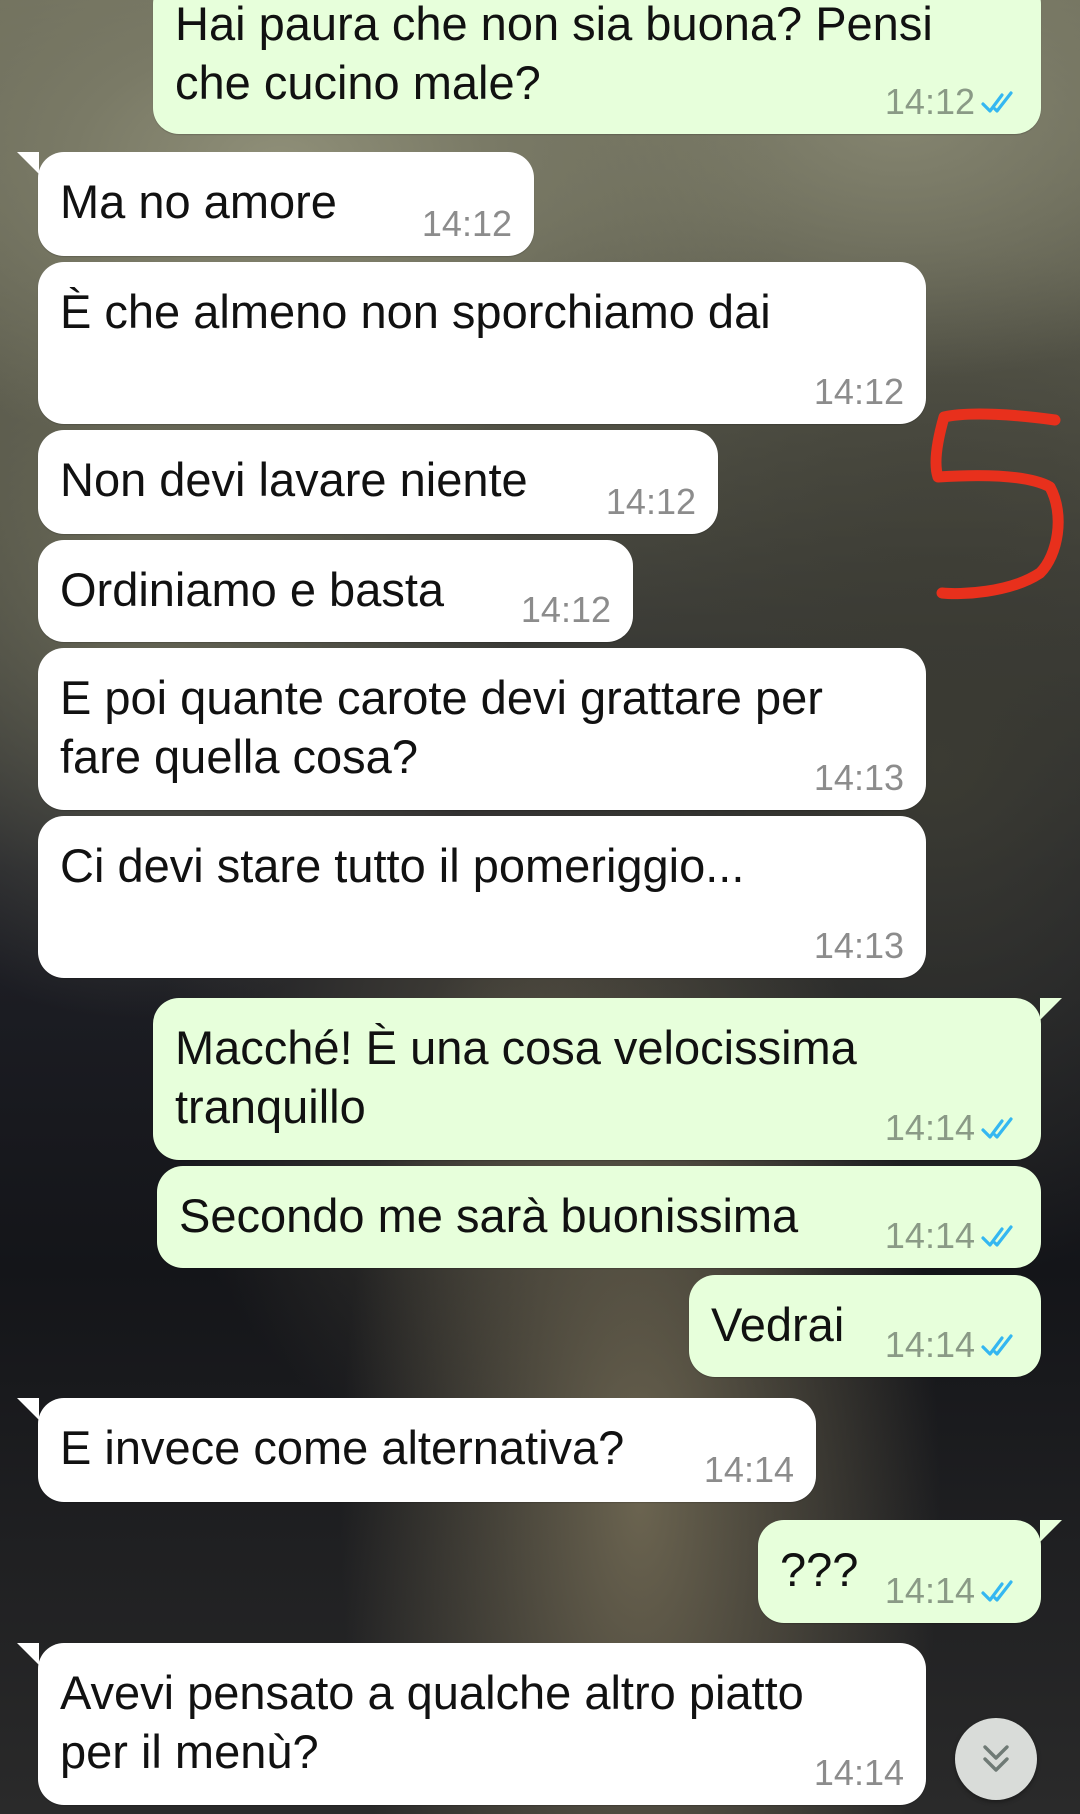 This screenshot has height=1814, width=1080. What do you see at coordinates (865, 1326) in the screenshot?
I see `message-outgoing: Vedrai 14:14` at bounding box center [865, 1326].